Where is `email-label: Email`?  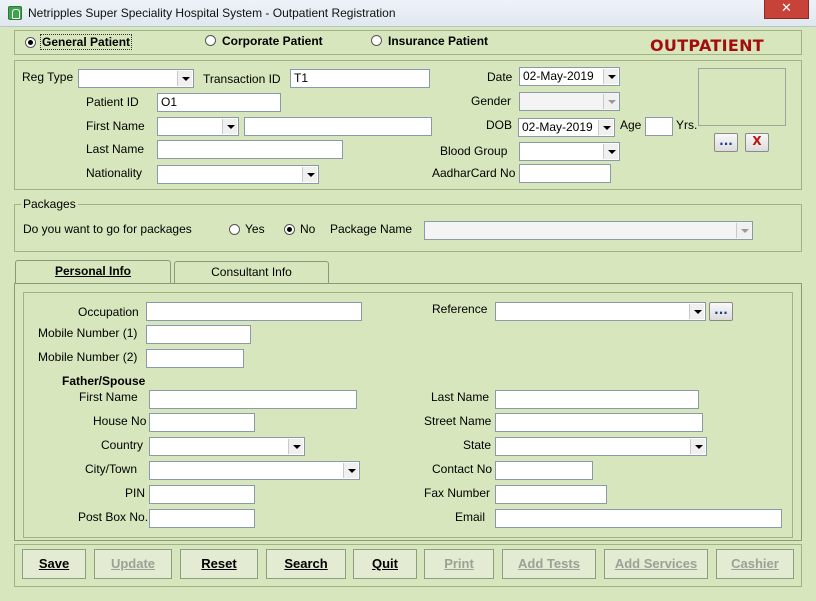
email-label: Email is located at coordinates (470, 517).